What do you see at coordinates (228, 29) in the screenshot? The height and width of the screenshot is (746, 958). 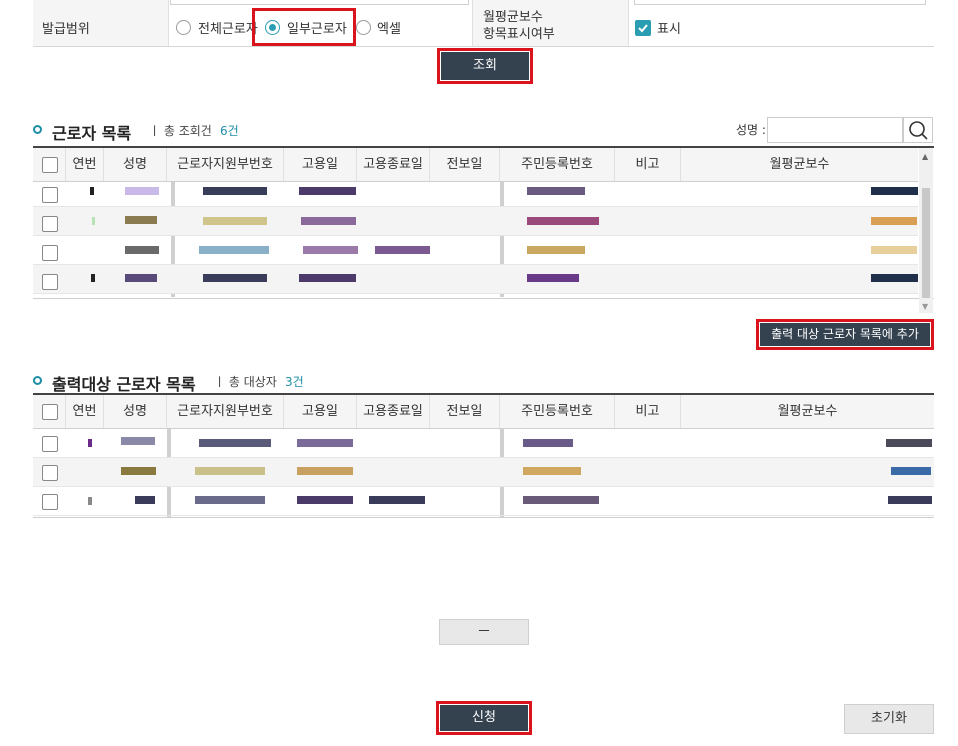 I see `radio-all-workers-label: 전체근로자` at bounding box center [228, 29].